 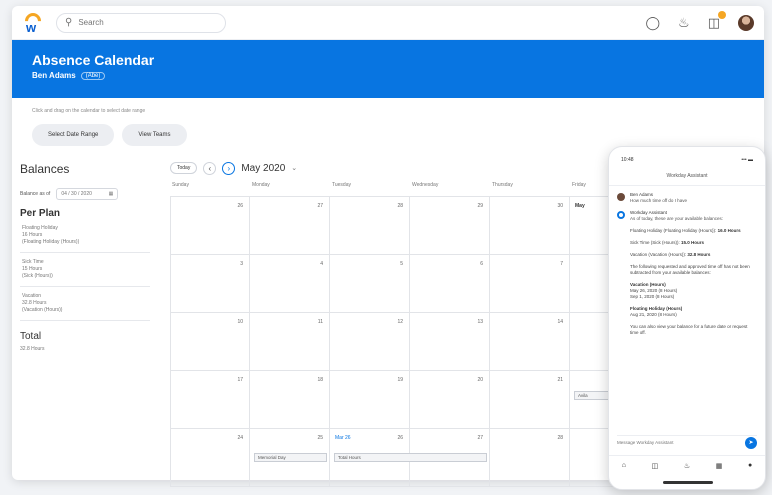 I want to click on request-title: Vacation (Hours), so click(x=648, y=284).